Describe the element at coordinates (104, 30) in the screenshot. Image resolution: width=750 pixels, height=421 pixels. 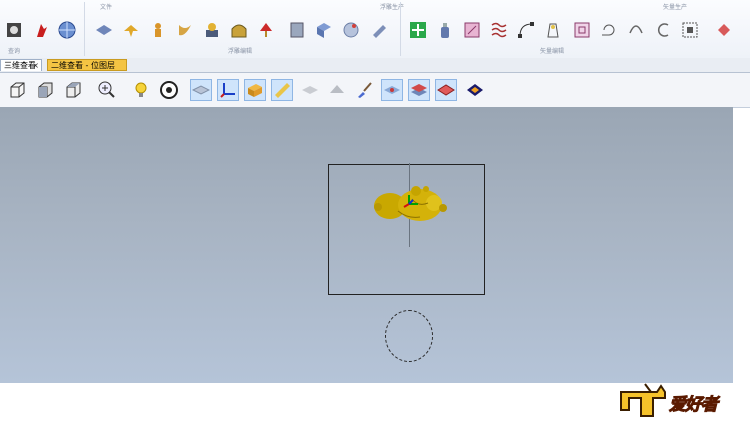
I see `diamond-plane-icon` at that location.